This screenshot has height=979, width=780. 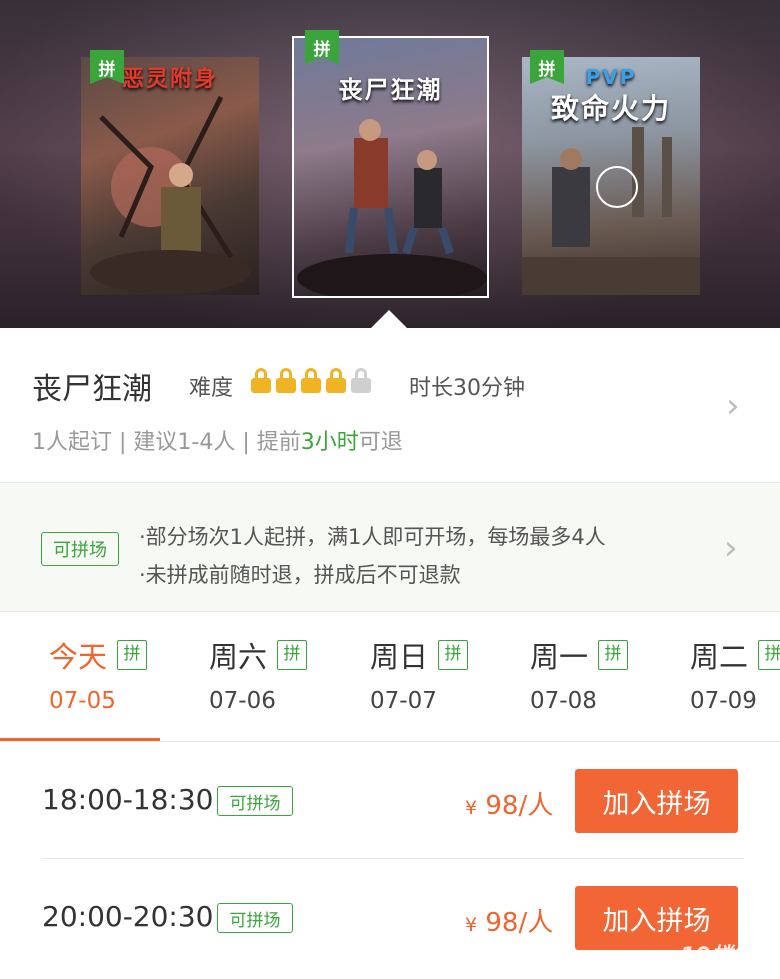 I want to click on booking-prefix: 1人起订 | 建议1-4人 | 提前, so click(x=166, y=442).